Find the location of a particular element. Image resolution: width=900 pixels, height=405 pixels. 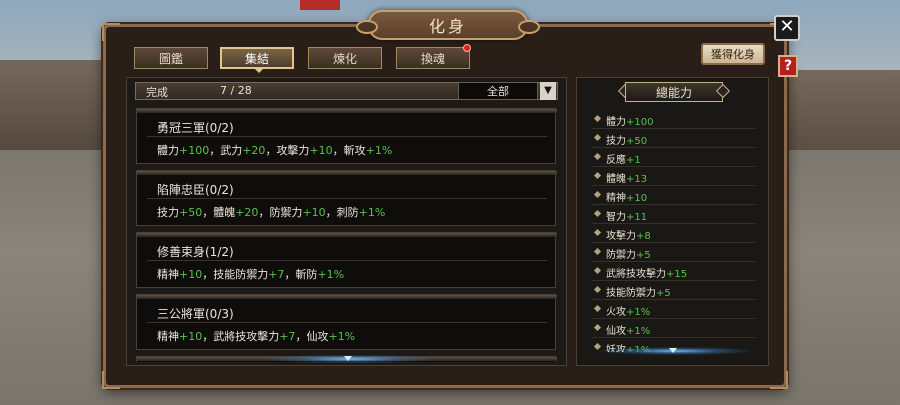

stat-name: 仙攻 is located at coordinates (616, 331).